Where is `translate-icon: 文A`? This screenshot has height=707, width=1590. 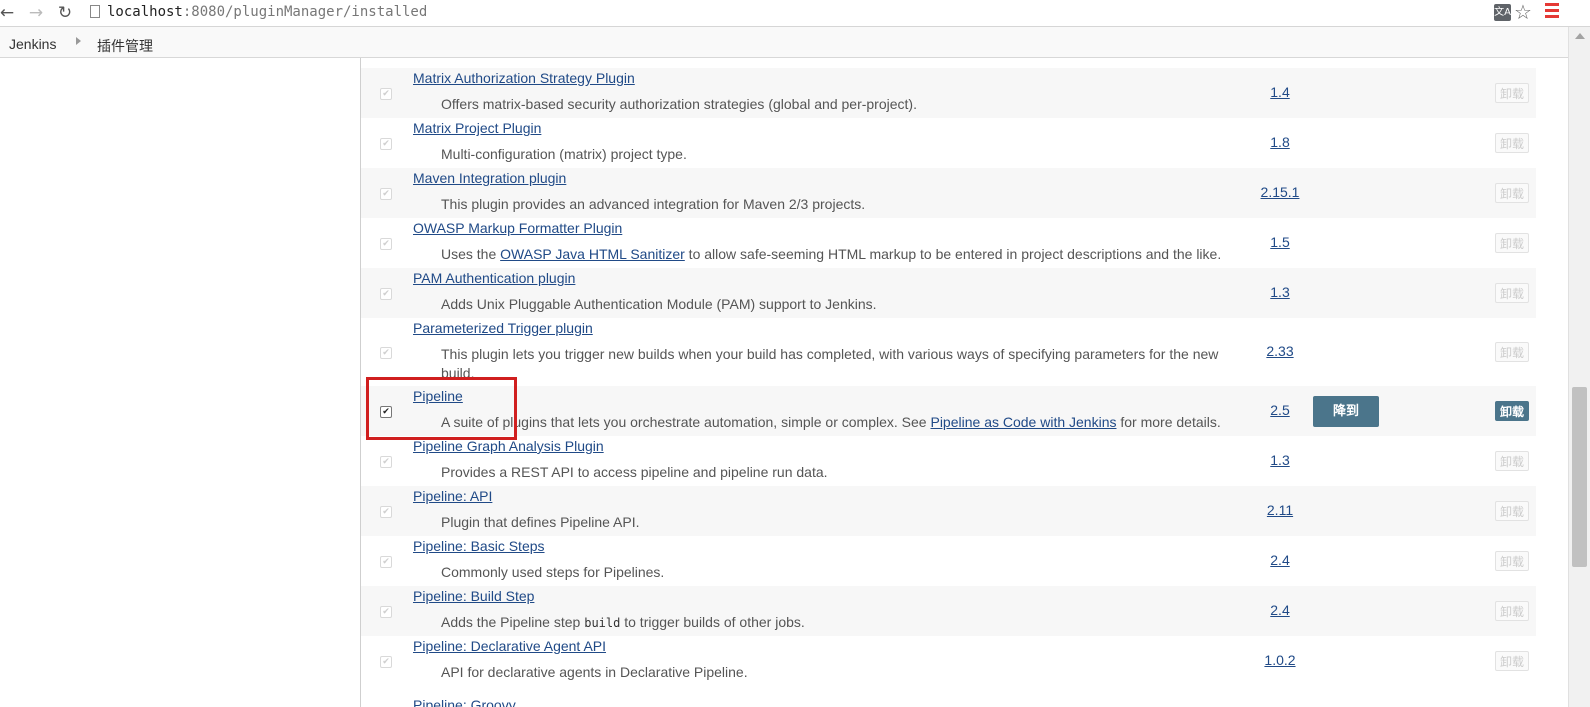 translate-icon: 文A is located at coordinates (1502, 12).